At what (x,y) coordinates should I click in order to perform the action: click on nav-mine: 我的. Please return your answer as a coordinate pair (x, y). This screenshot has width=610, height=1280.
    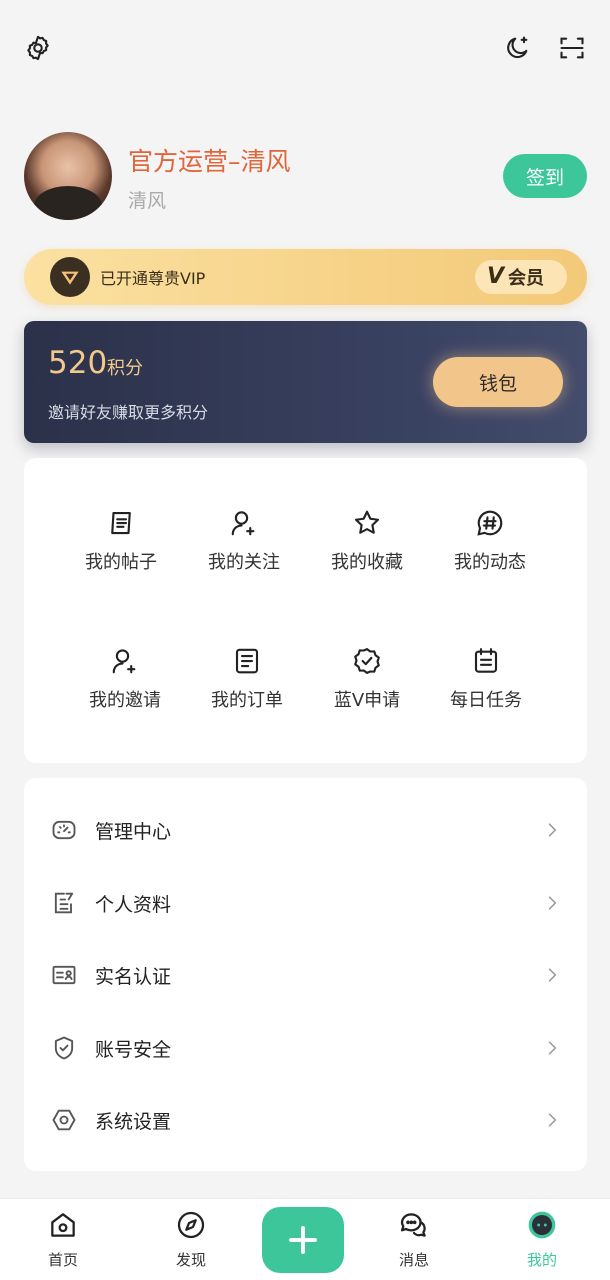
    Looking at the image, I should click on (542, 1239).